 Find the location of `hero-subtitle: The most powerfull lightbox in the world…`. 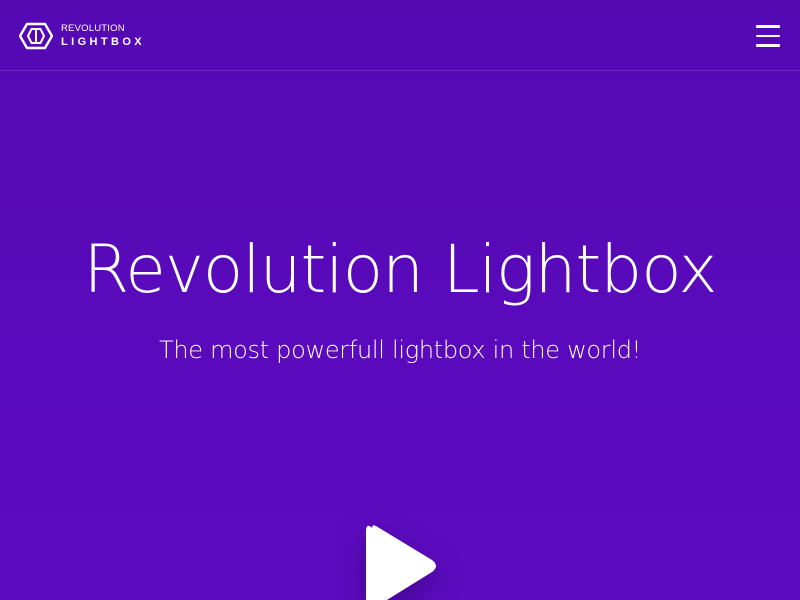

hero-subtitle: The most powerfull lightbox in the world… is located at coordinates (400, 350).